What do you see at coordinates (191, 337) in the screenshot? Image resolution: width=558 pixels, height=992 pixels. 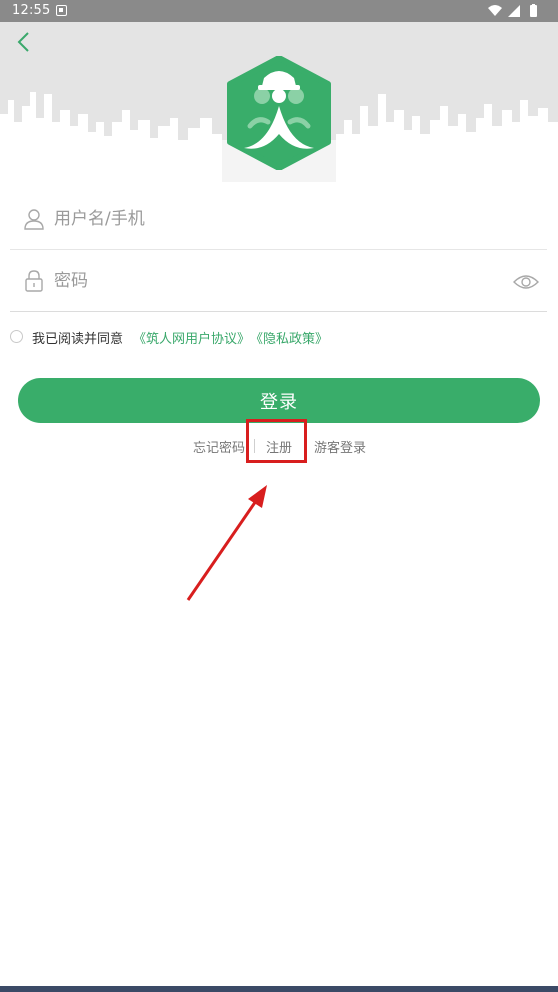 I see `user-agreement-link: 《筑人网用户协议》` at bounding box center [191, 337].